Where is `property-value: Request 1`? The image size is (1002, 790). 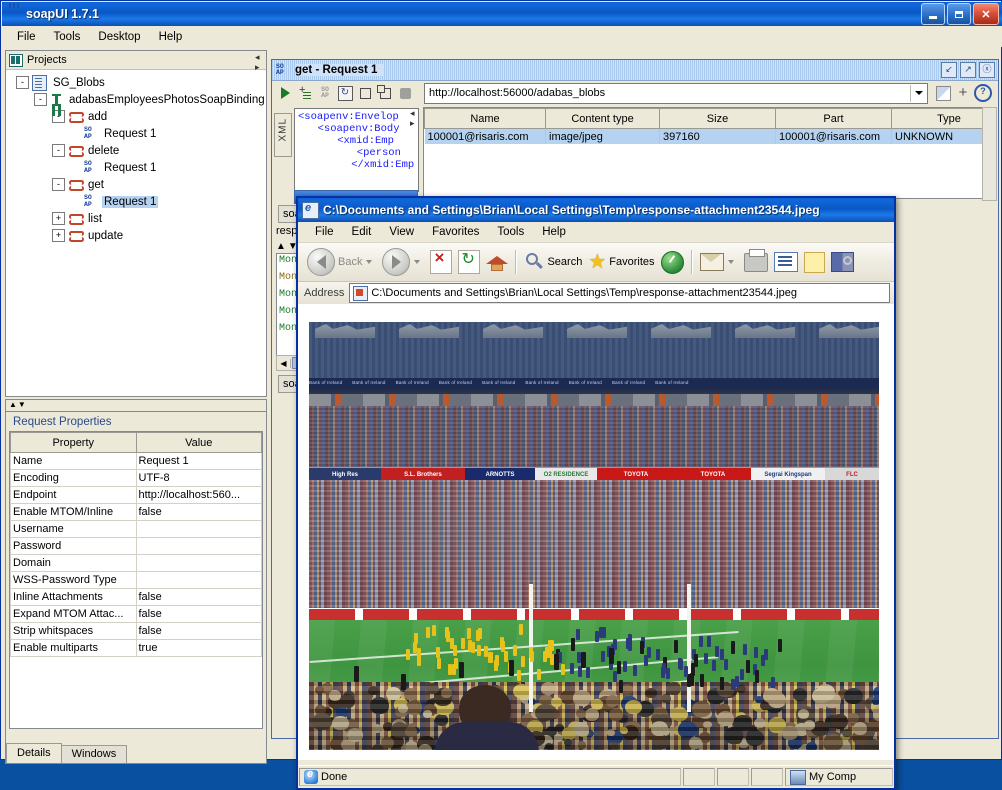
property-value: Request 1 is located at coordinates (198, 461).